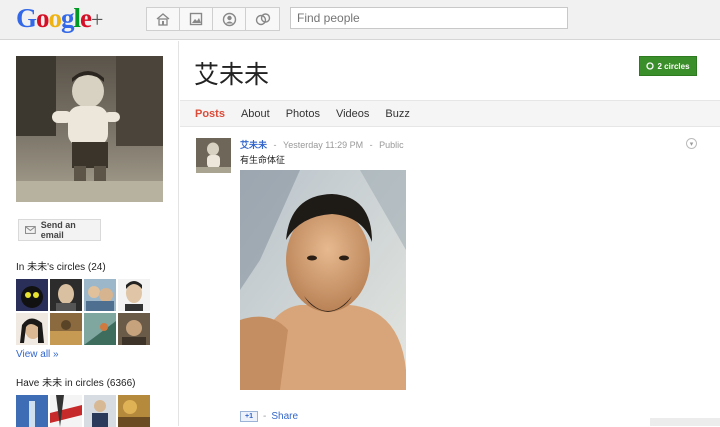 The width and height of the screenshot is (720, 427). I want to click on top-bar: Google+, so click(360, 20).